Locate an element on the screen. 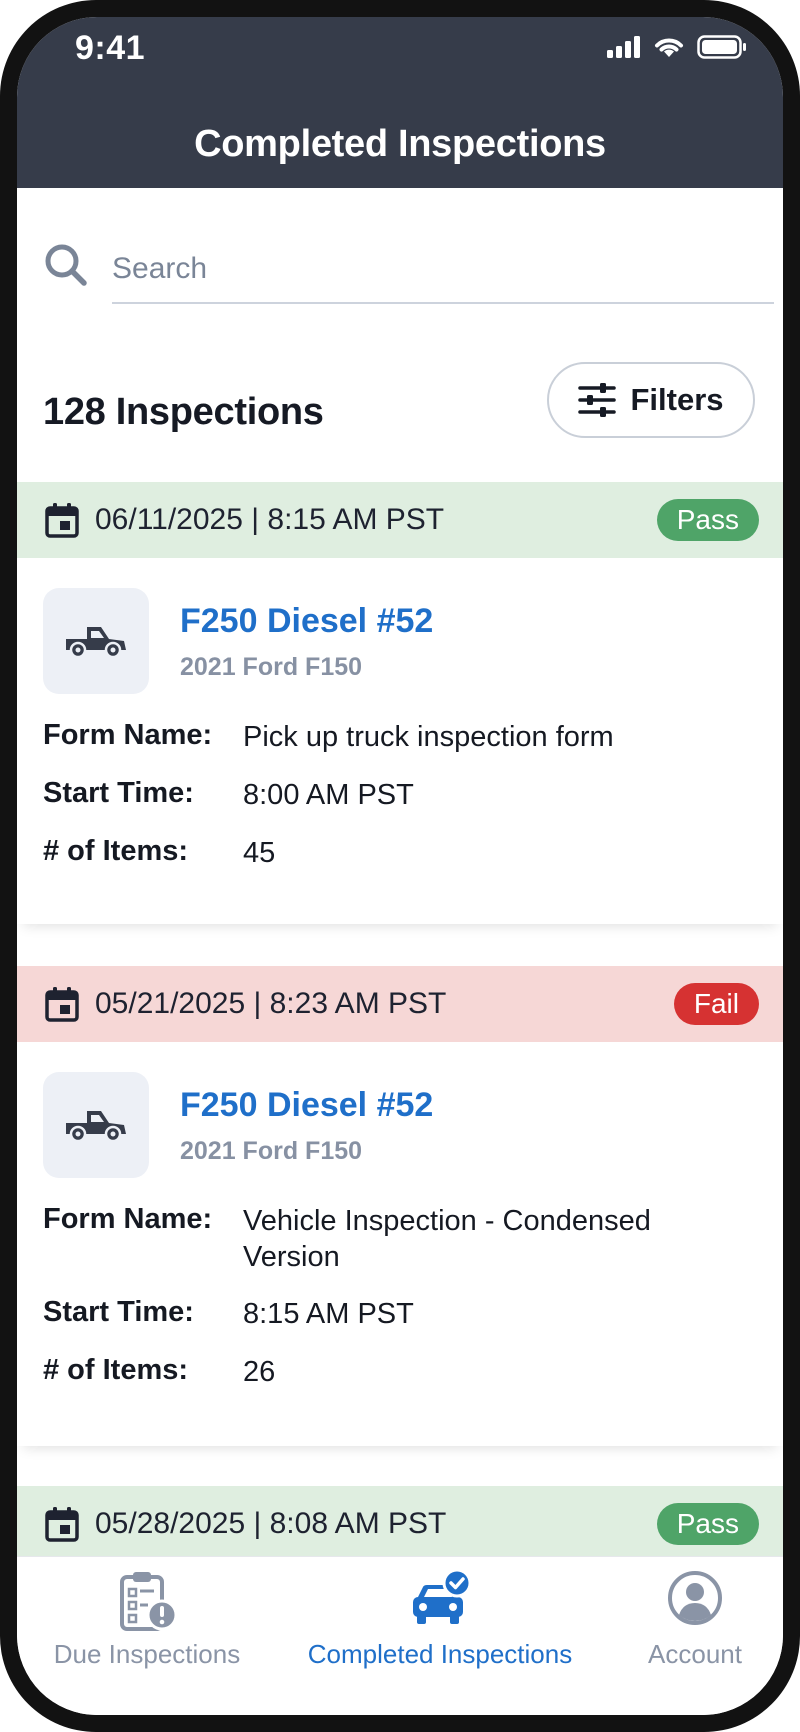 The image size is (800, 1732). car-check-icon is located at coordinates (442, 1596).